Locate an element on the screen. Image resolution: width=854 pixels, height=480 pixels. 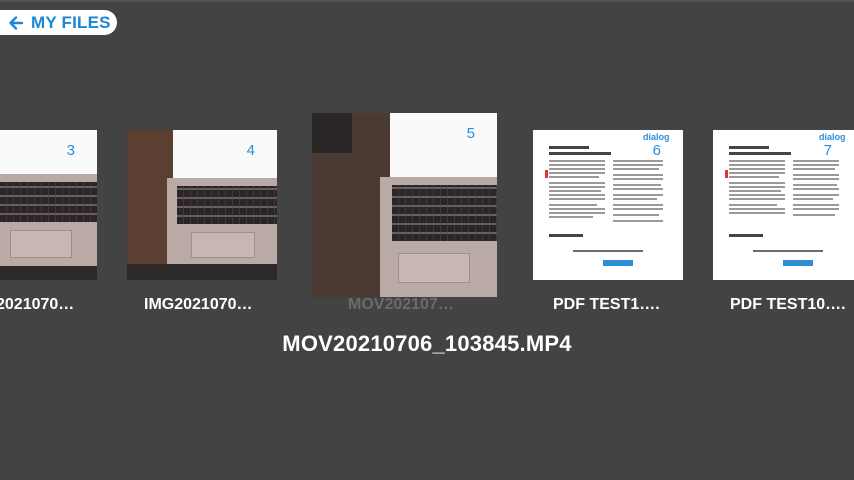
file-caption: PDF TEST1…. is located at coordinates (606, 304).